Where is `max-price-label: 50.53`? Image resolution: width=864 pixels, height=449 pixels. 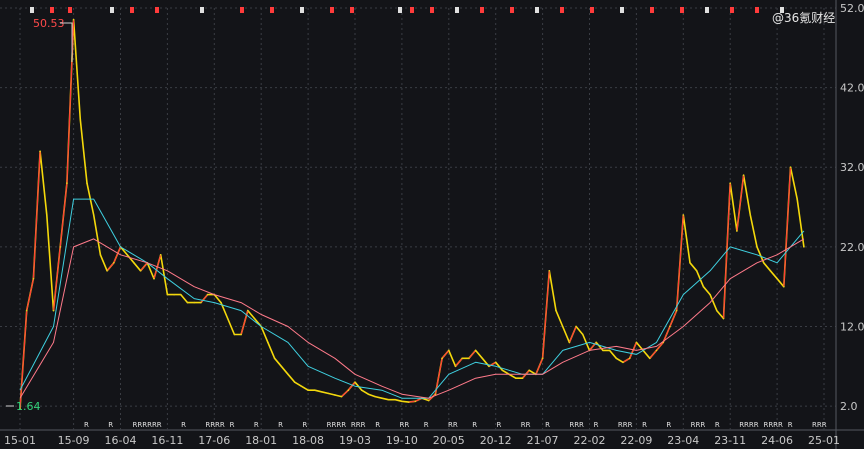
max-price-label: 50.53 is located at coordinates (49, 23).